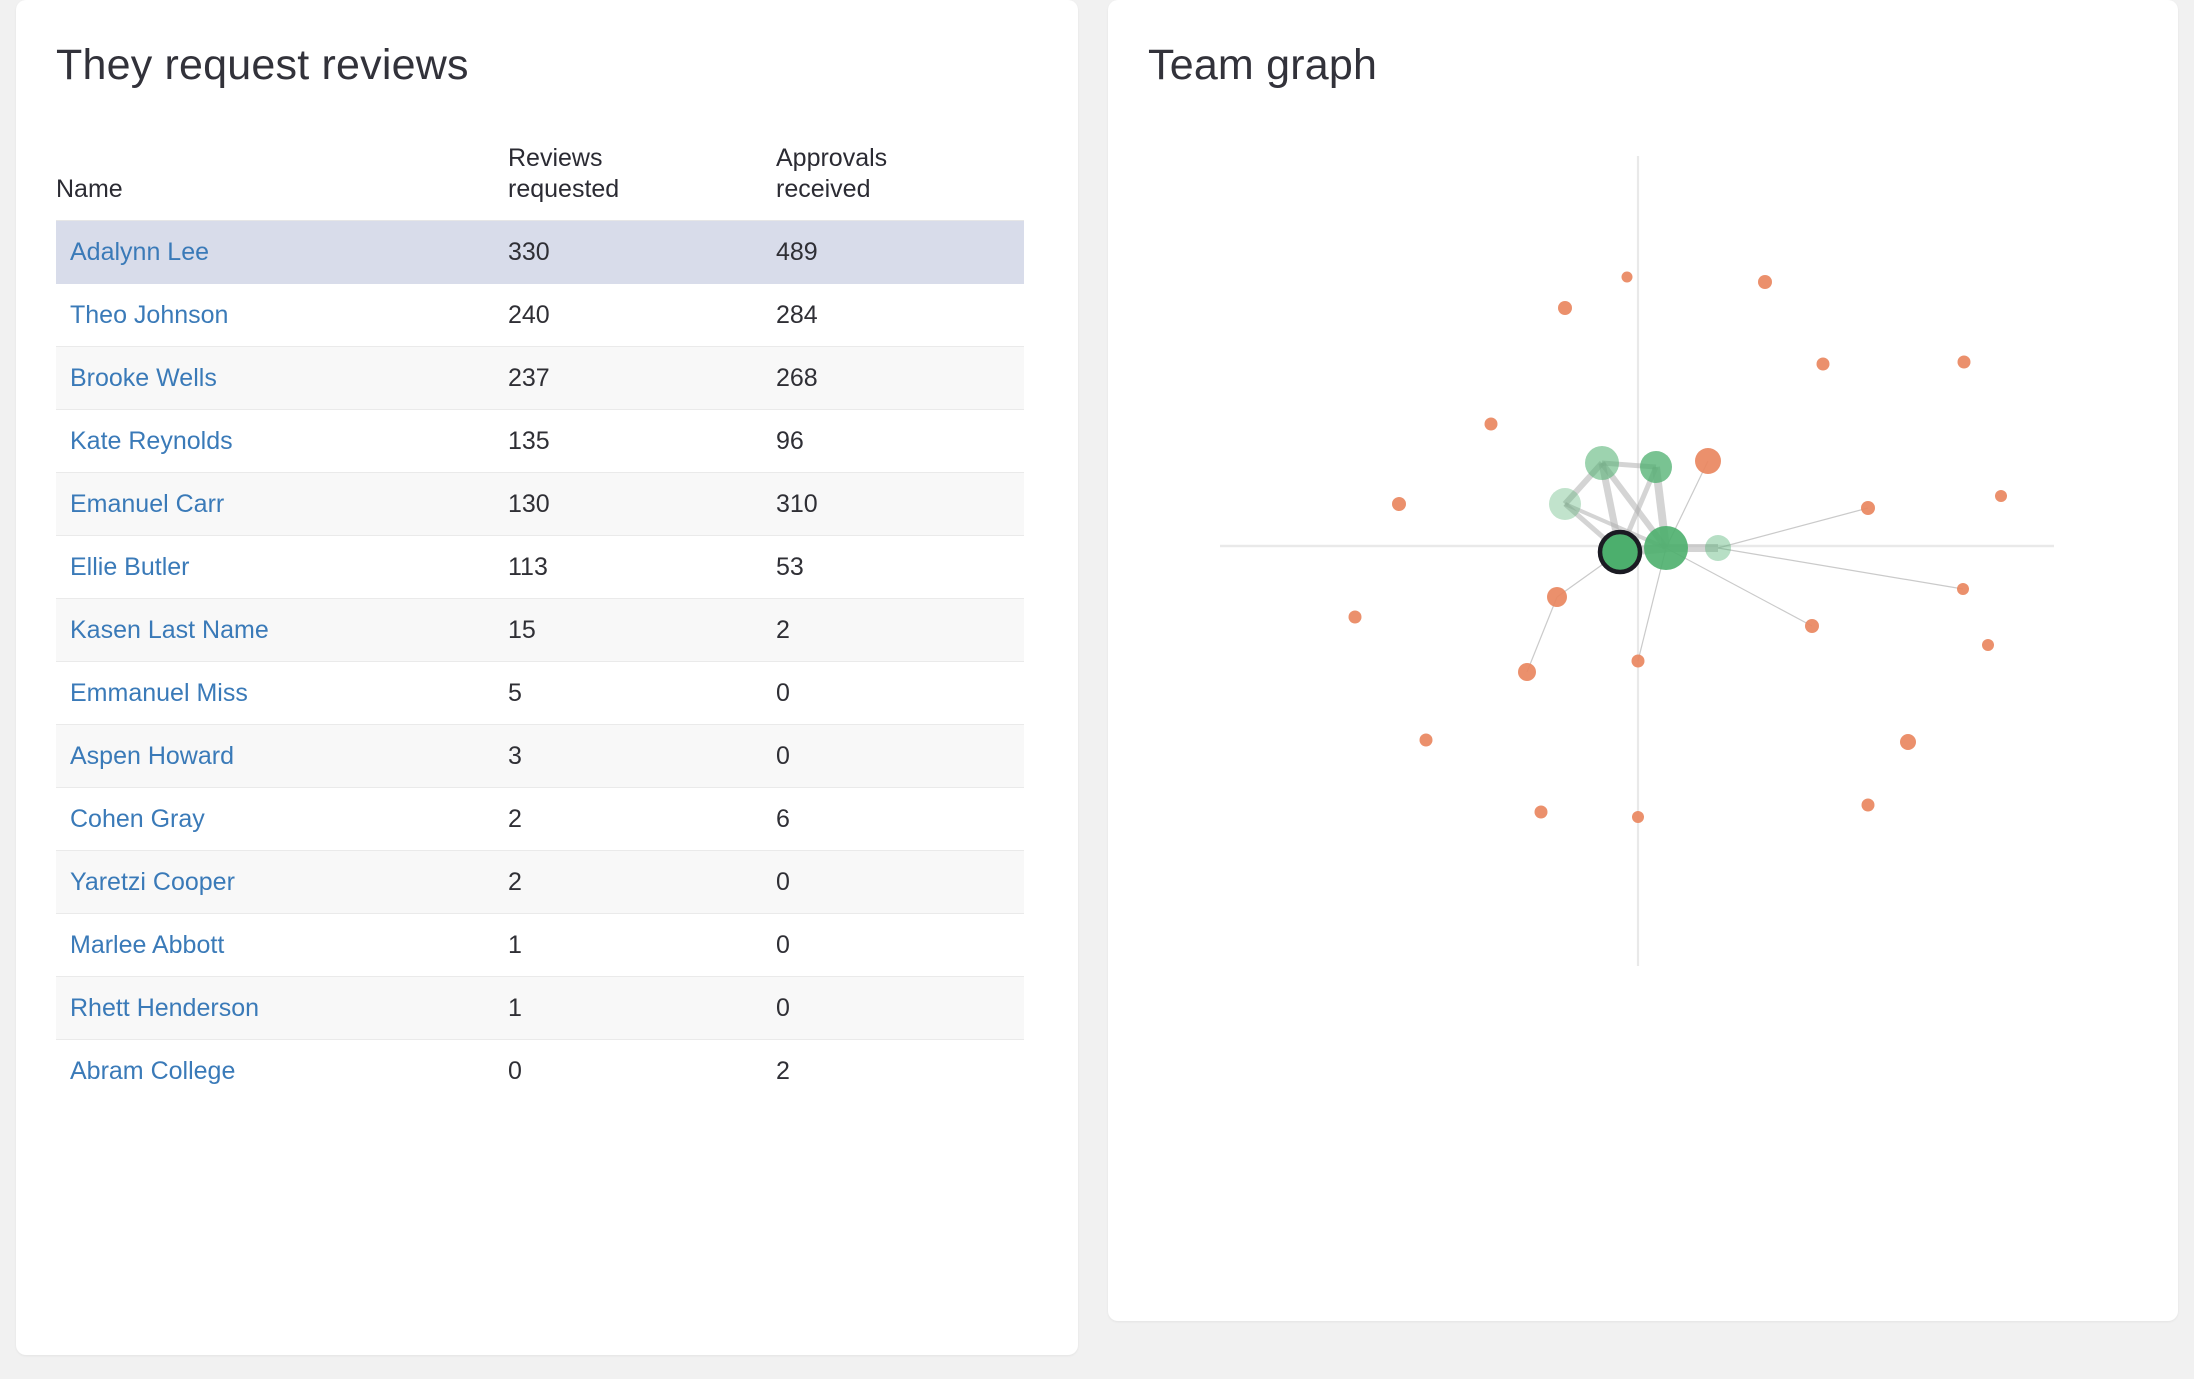 The height and width of the screenshot is (1379, 2194). I want to click on person-link: Yaretzi Cooper, so click(152, 882).